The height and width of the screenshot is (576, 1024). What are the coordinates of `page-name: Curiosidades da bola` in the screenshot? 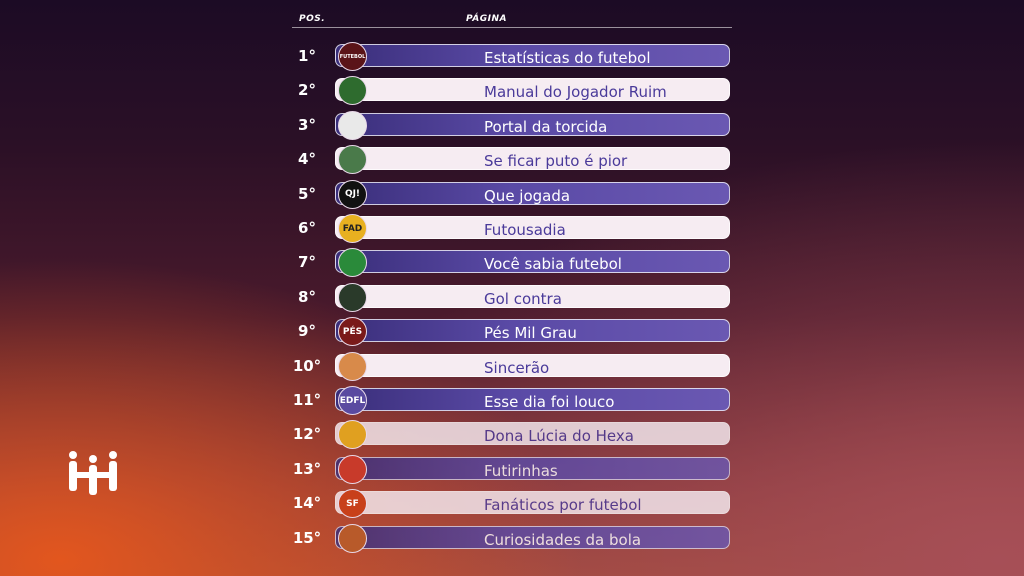 It's located at (563, 539).